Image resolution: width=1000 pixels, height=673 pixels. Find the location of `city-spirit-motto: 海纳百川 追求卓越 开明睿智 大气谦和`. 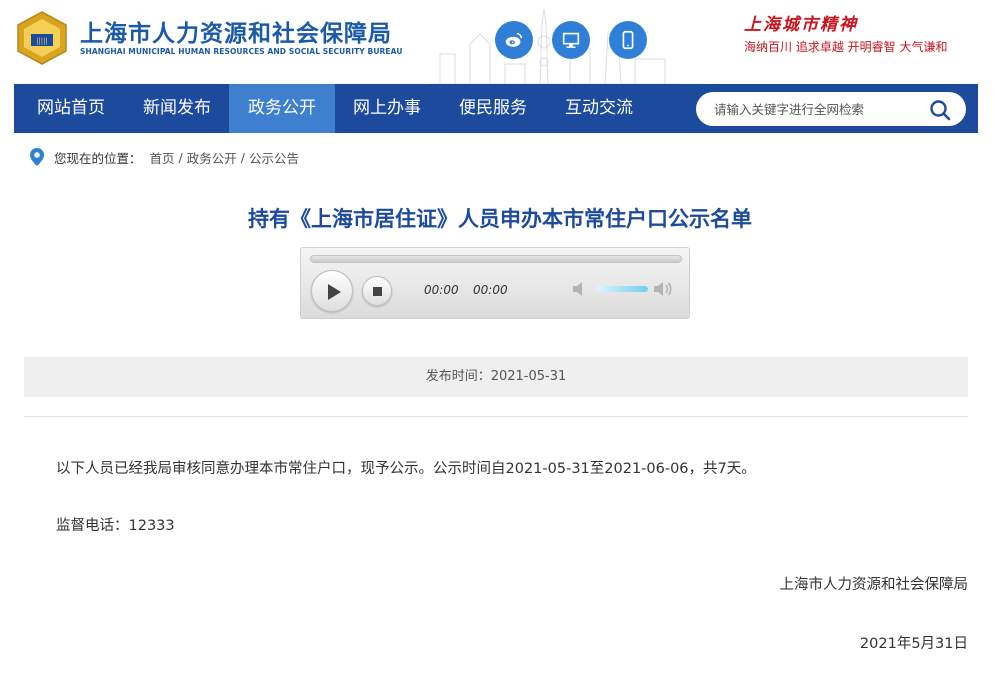

city-spirit-motto: 海纳百川 追求卓越 开明睿智 大气谦和 is located at coordinates (846, 47).